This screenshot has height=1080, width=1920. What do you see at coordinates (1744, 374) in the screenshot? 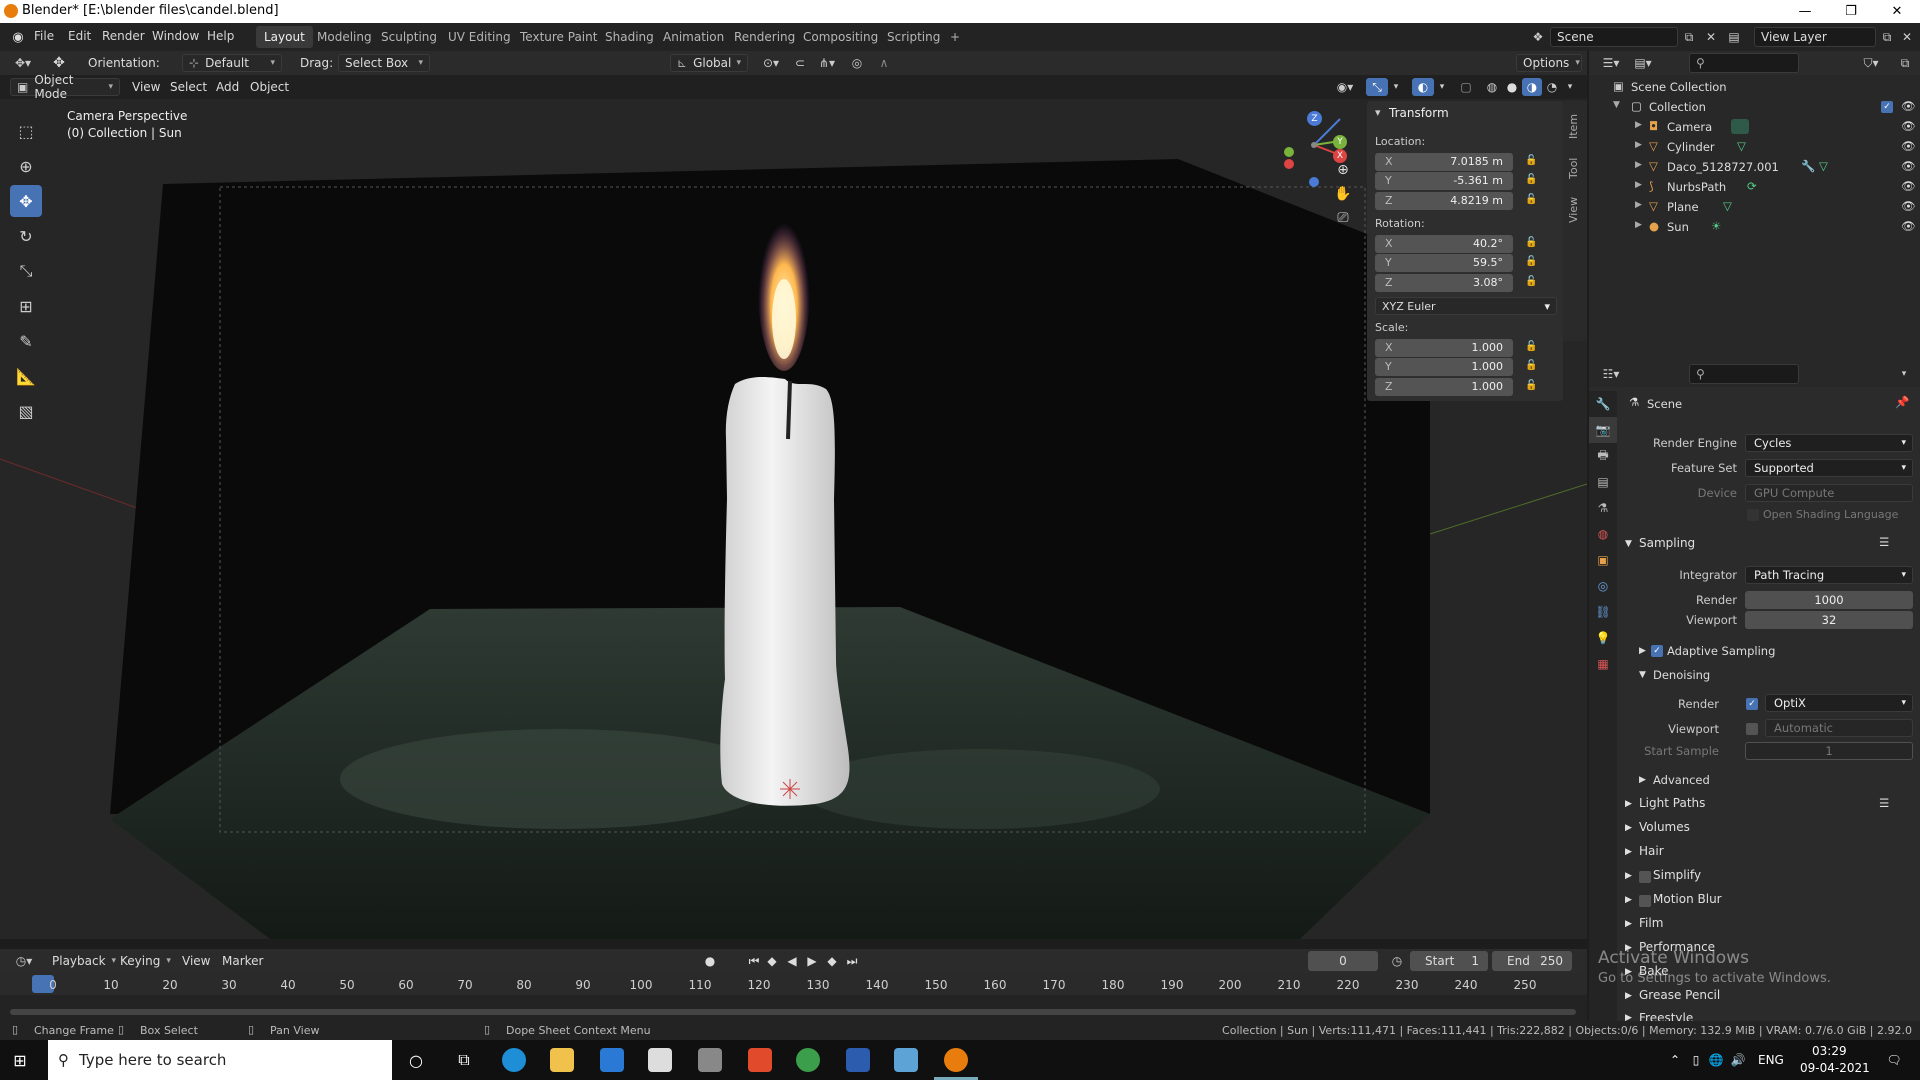
I see `properties-search-input: ⚲` at bounding box center [1744, 374].